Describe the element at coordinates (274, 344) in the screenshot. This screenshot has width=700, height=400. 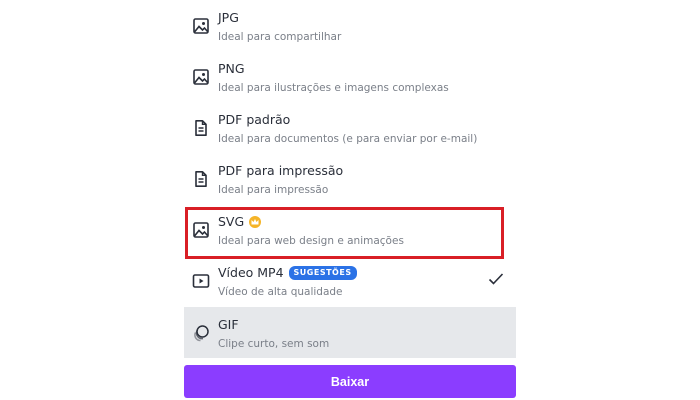
I see `format-description: Clipe curto, sem som` at that location.